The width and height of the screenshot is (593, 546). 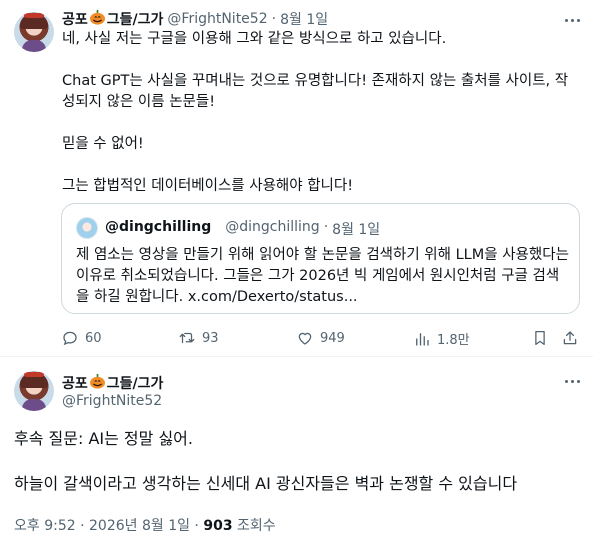 I want to click on tweet2-header: 공포 그들/그가, so click(x=112, y=383).